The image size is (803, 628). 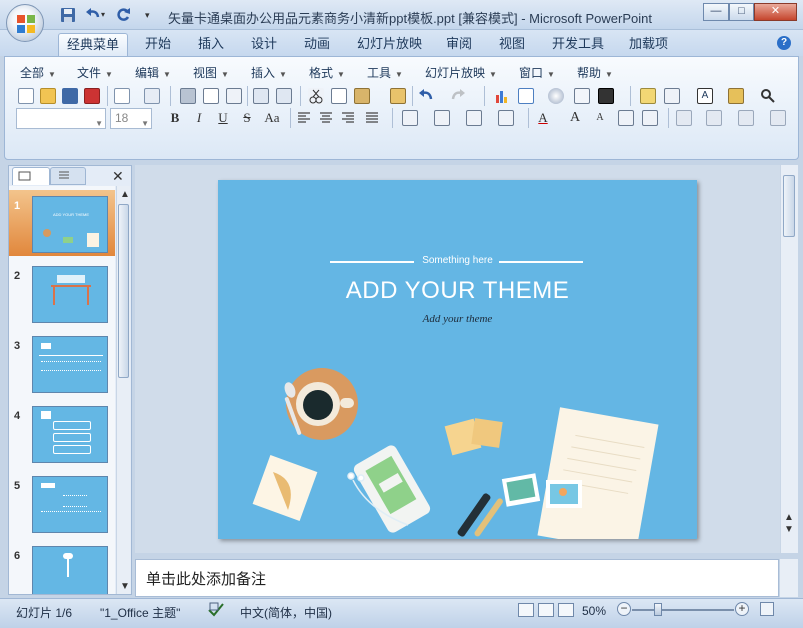 I want to click on shrink-font-button: A, so click(x=600, y=118).